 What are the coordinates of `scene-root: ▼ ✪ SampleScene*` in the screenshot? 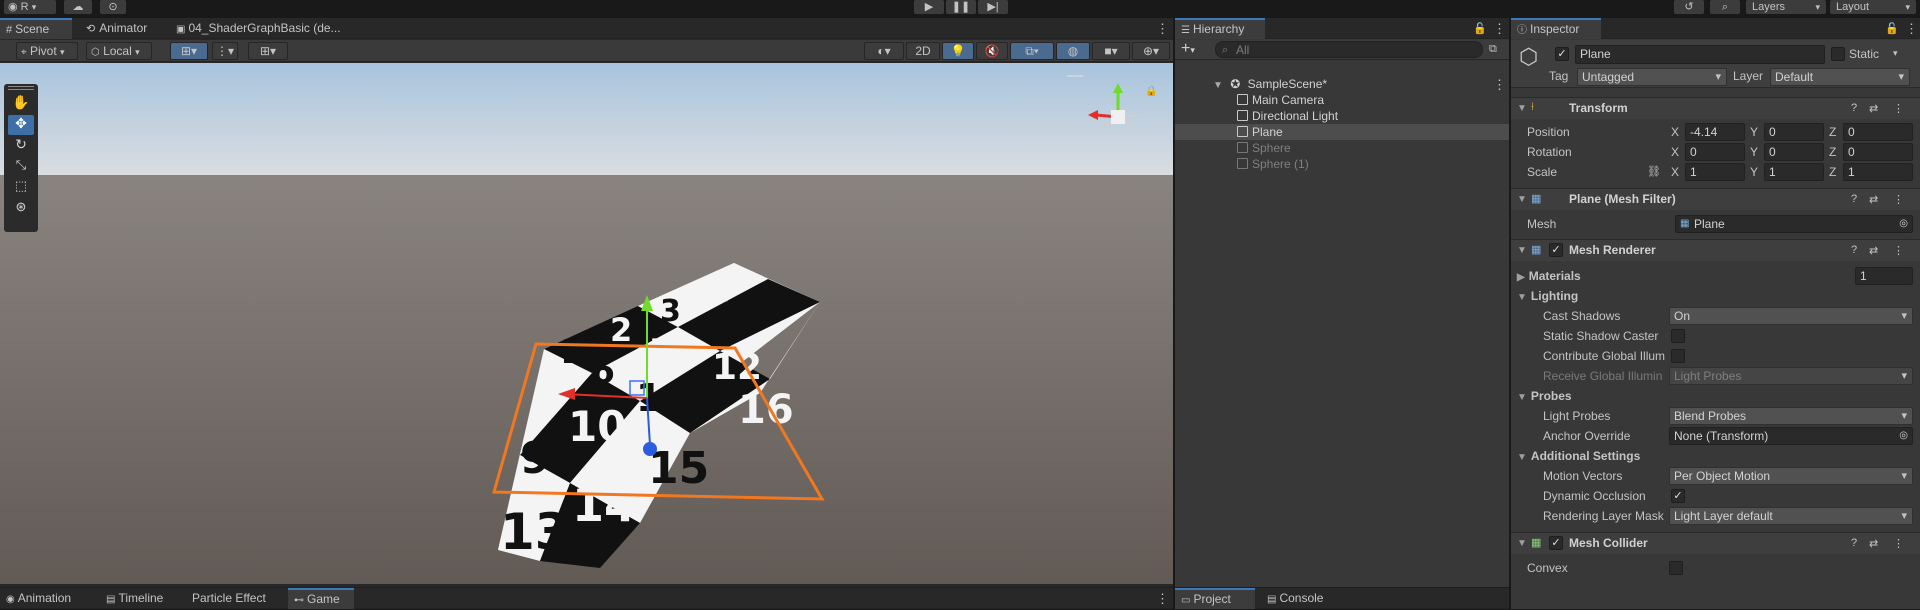 It's located at (1361, 84).